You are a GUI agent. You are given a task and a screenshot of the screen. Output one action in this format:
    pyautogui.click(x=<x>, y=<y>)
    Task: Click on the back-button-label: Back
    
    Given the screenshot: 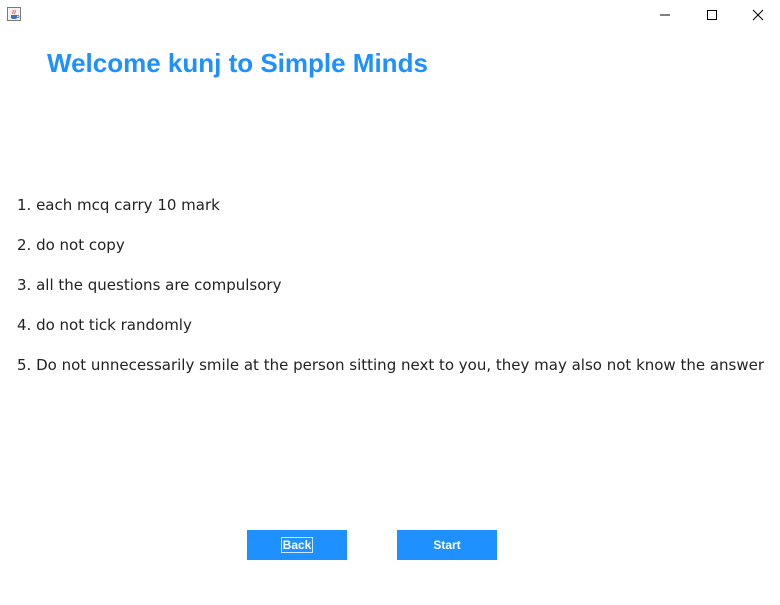 What is the action you would take?
    pyautogui.click(x=297, y=545)
    